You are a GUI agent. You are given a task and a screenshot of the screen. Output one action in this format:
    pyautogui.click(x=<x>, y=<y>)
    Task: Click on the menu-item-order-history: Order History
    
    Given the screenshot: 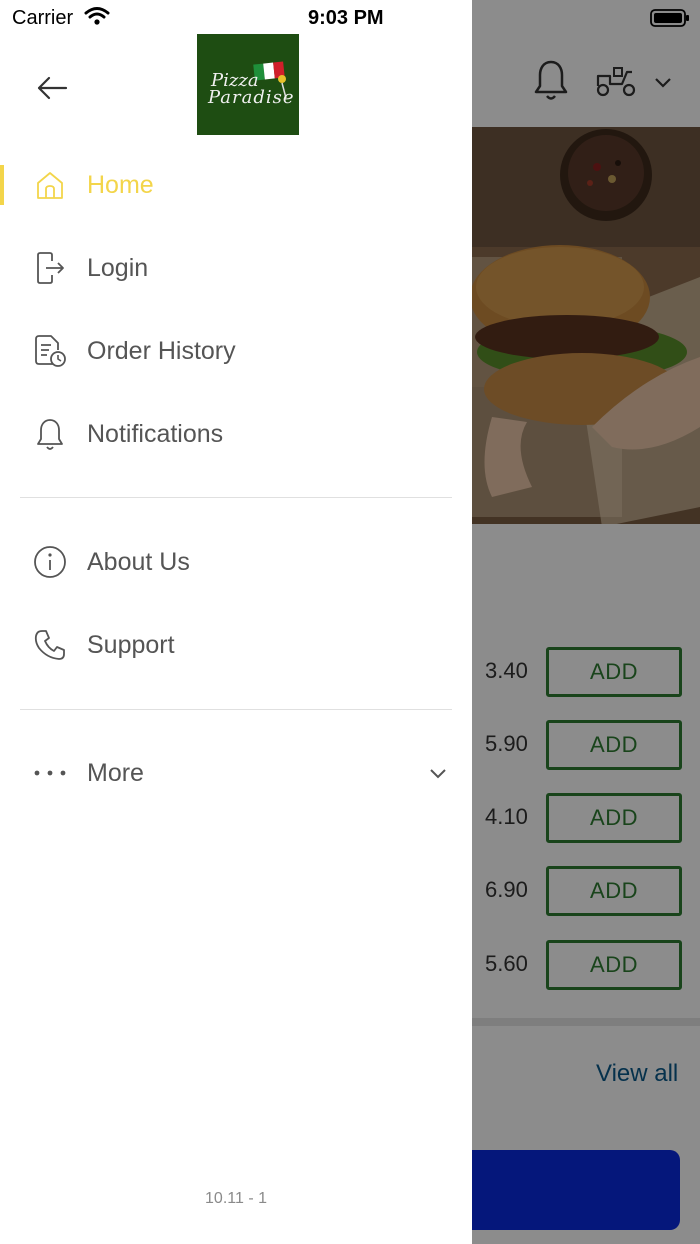 What is the action you would take?
    pyautogui.click(x=236, y=351)
    